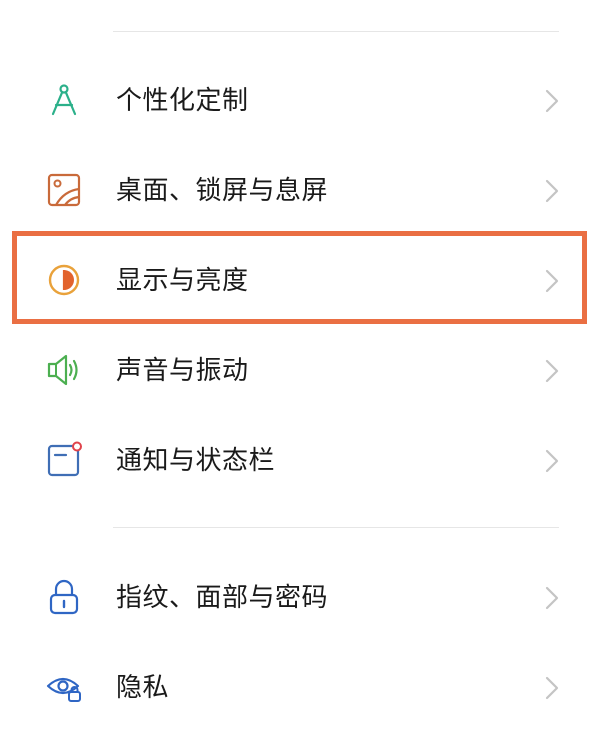 The height and width of the screenshot is (737, 592). Describe the element at coordinates (296, 101) in the screenshot. I see `settings-item-personalization: 个性化定制` at that location.